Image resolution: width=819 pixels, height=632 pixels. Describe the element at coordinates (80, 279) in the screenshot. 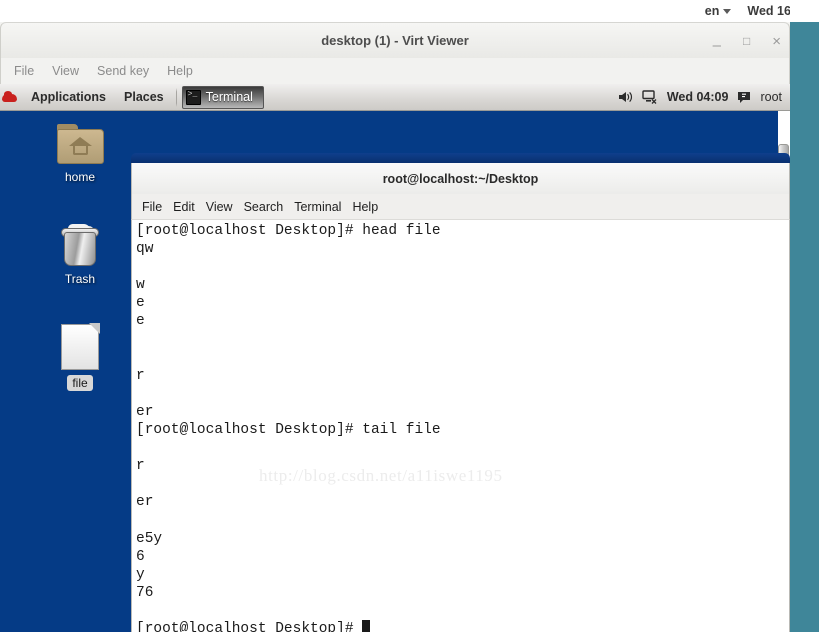

I see `desktop-icon-trash-label: Trash` at that location.